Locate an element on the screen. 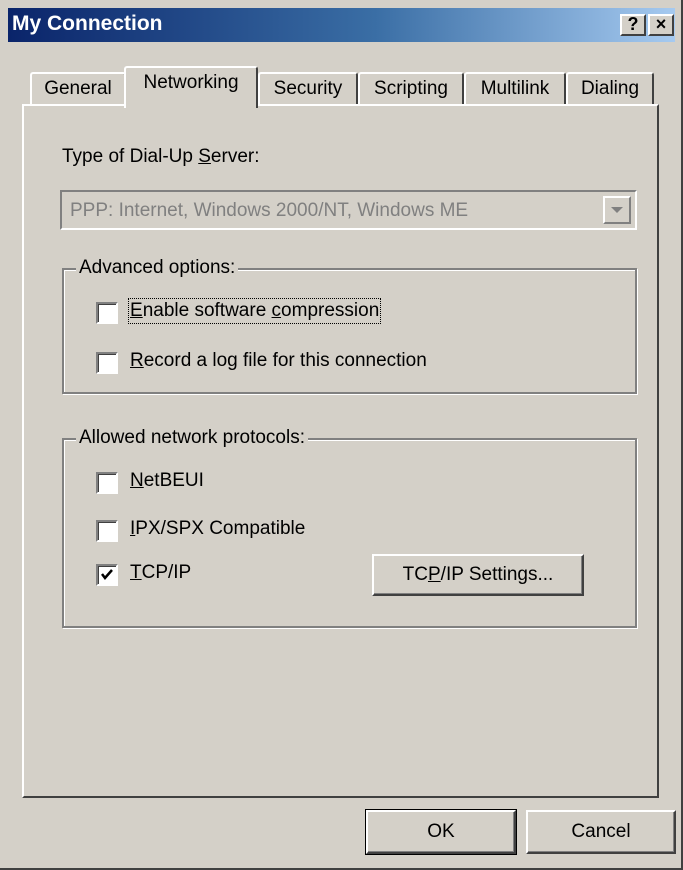 The width and height of the screenshot is (683, 870). checkmark-icon is located at coordinates (107, 574).